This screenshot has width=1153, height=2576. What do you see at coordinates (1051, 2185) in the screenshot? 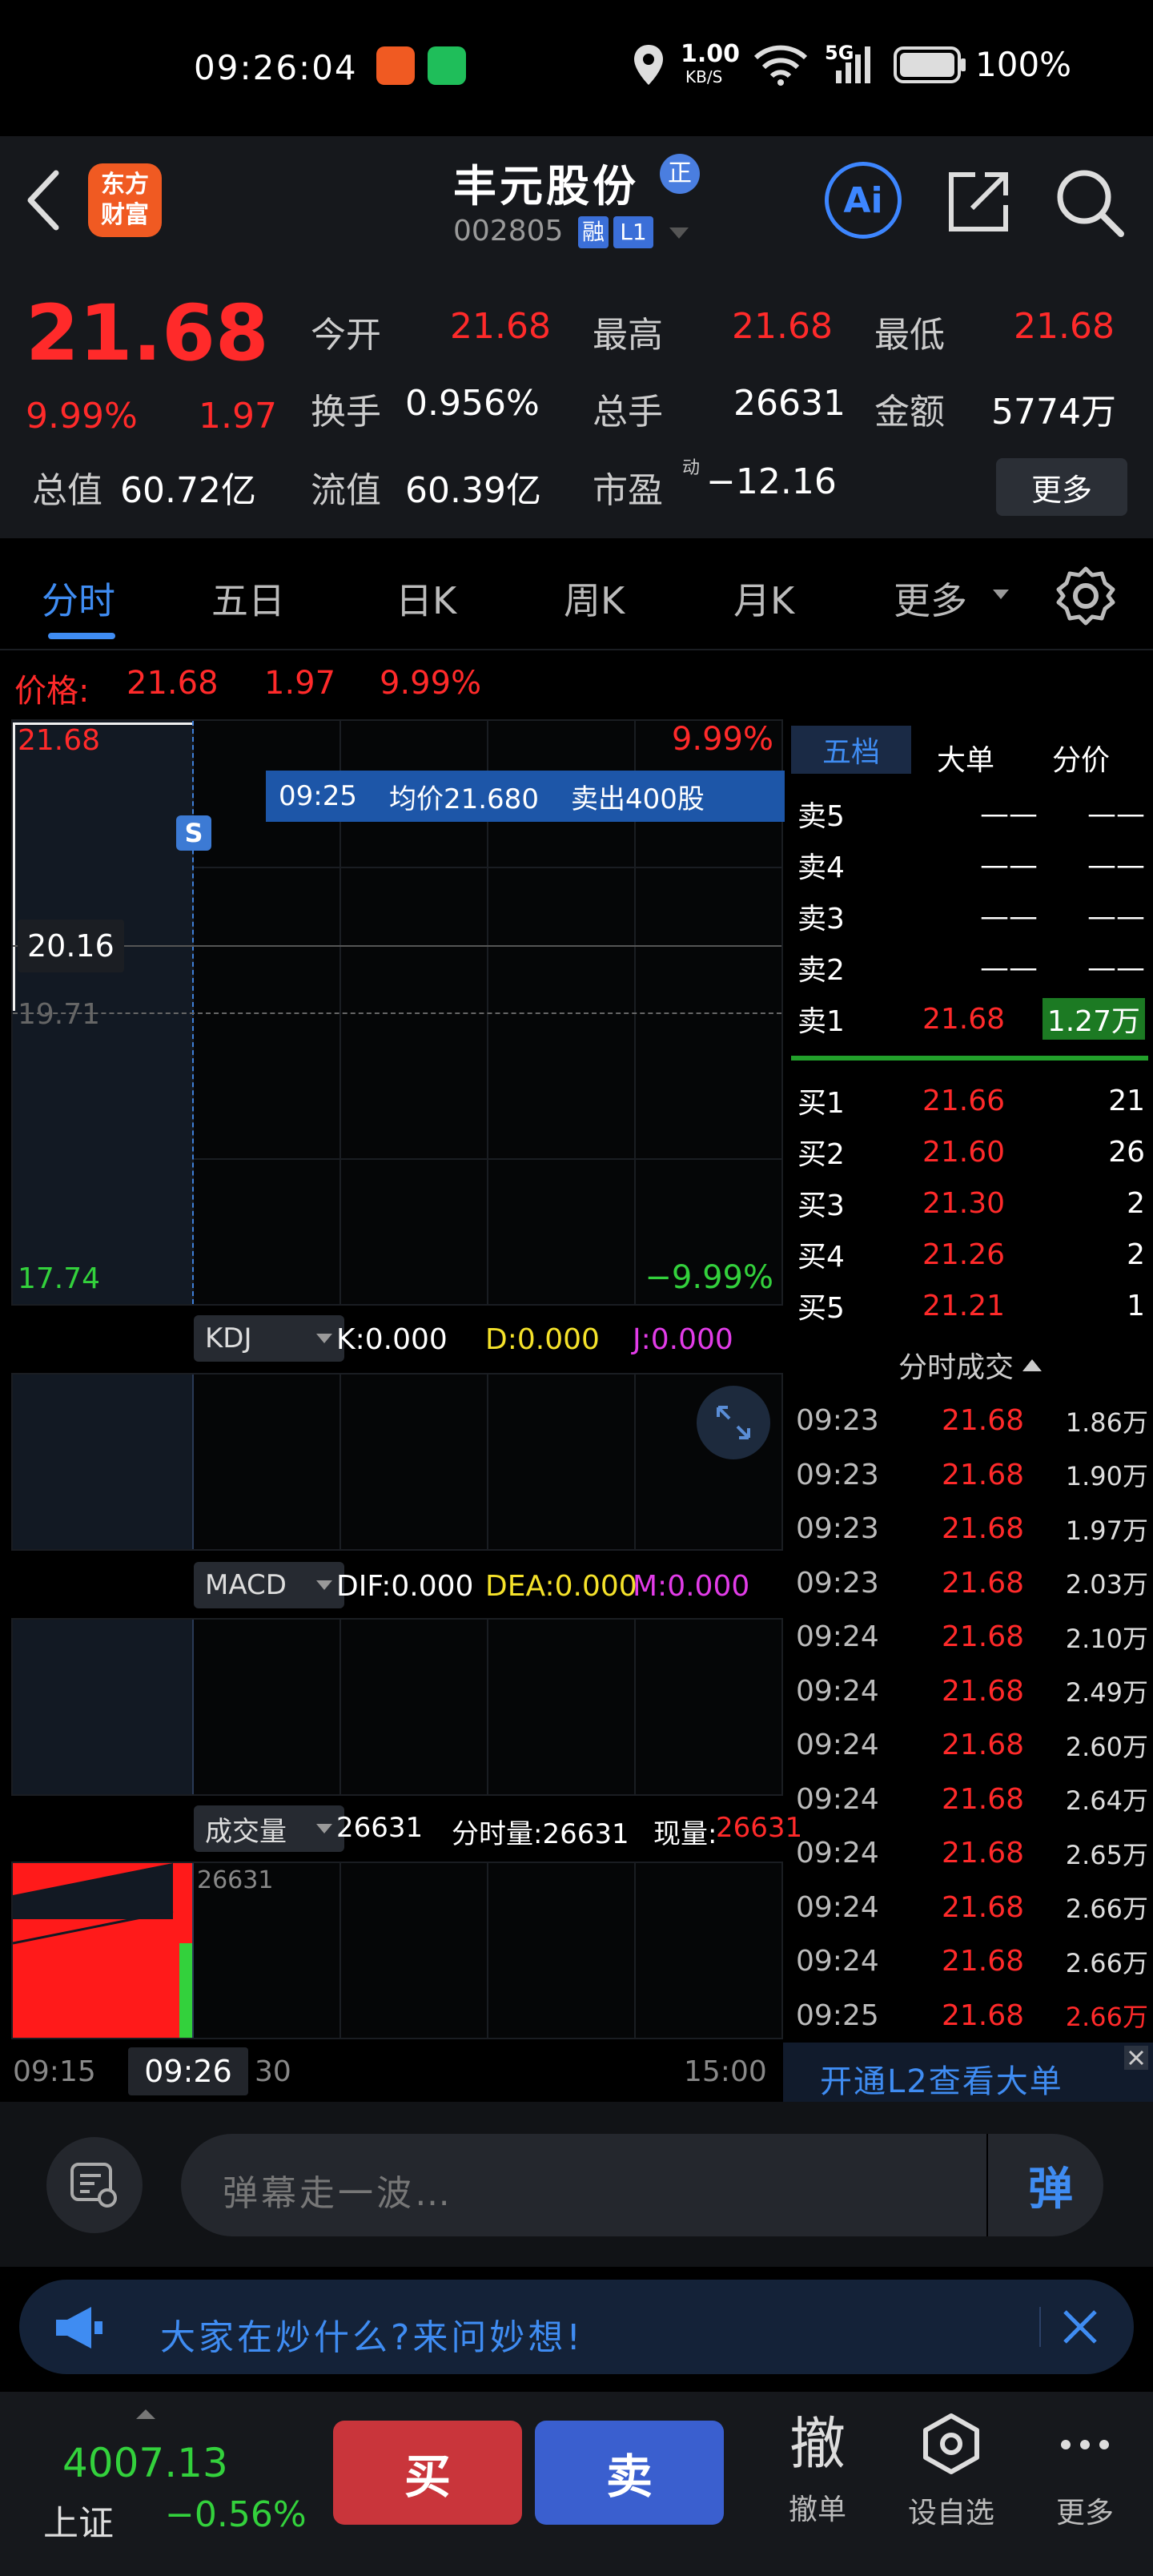
I see `danmu-send-button: 弹` at bounding box center [1051, 2185].